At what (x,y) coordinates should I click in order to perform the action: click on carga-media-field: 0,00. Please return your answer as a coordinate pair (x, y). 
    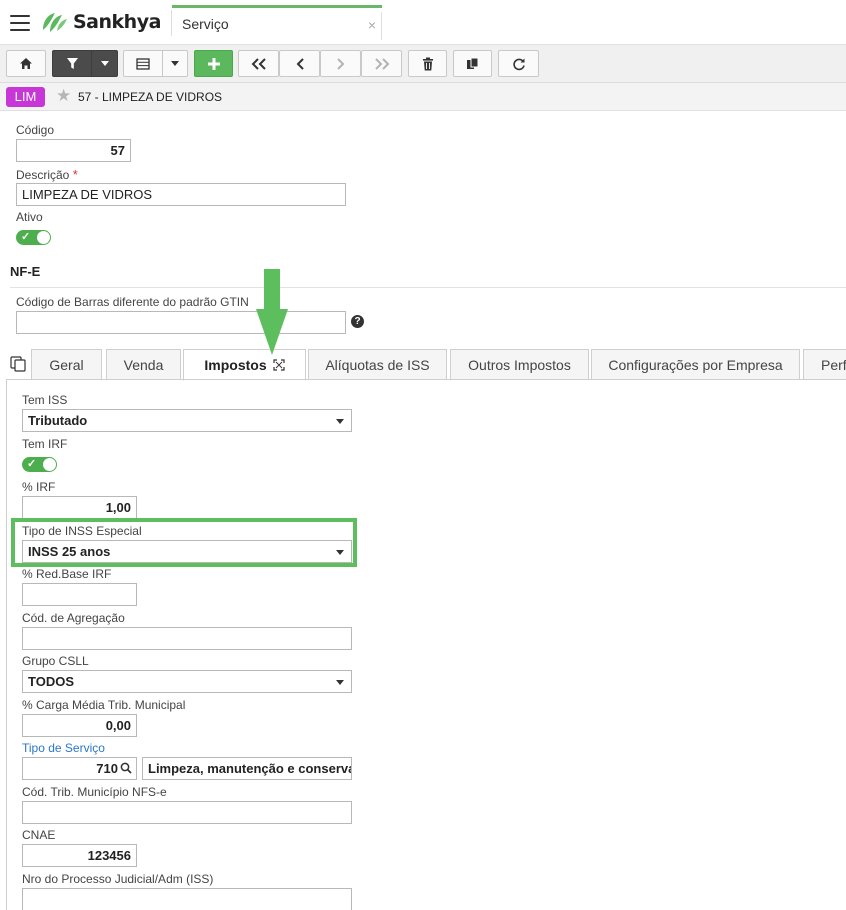
    Looking at the image, I should click on (79, 725).